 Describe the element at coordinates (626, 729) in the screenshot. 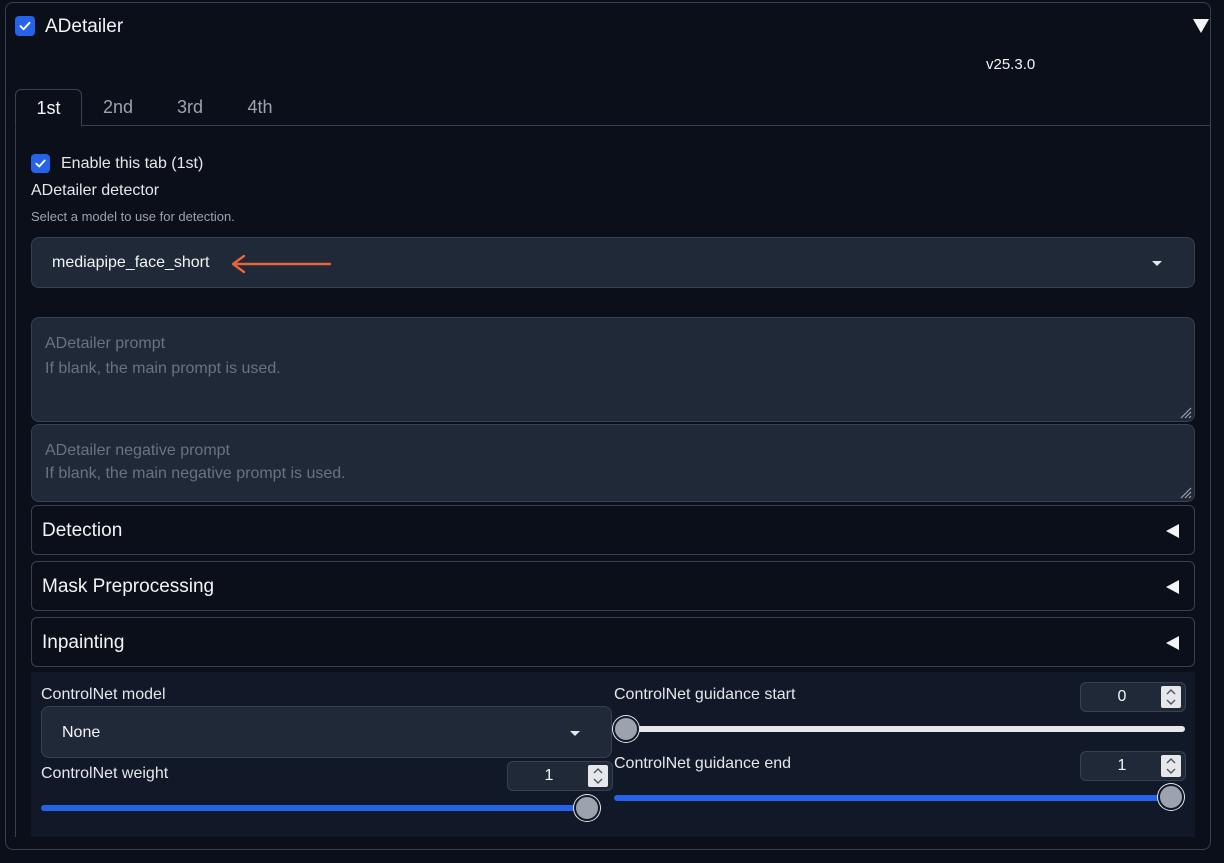

I see `guidance-start-thumb` at that location.